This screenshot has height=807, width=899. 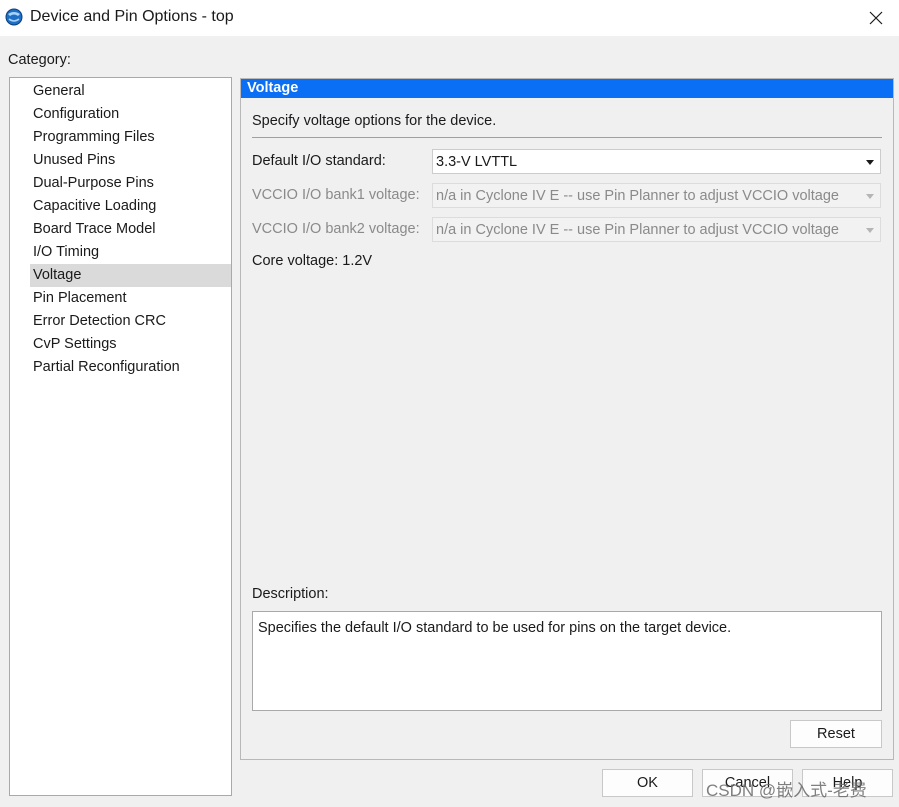 I want to click on app-logo-icon, so click(x=14, y=17).